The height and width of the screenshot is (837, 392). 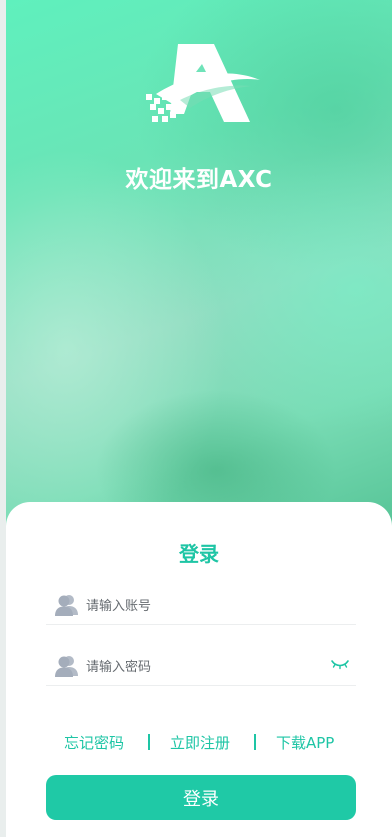 I want to click on eye-closed-icon, so click(x=340, y=664).